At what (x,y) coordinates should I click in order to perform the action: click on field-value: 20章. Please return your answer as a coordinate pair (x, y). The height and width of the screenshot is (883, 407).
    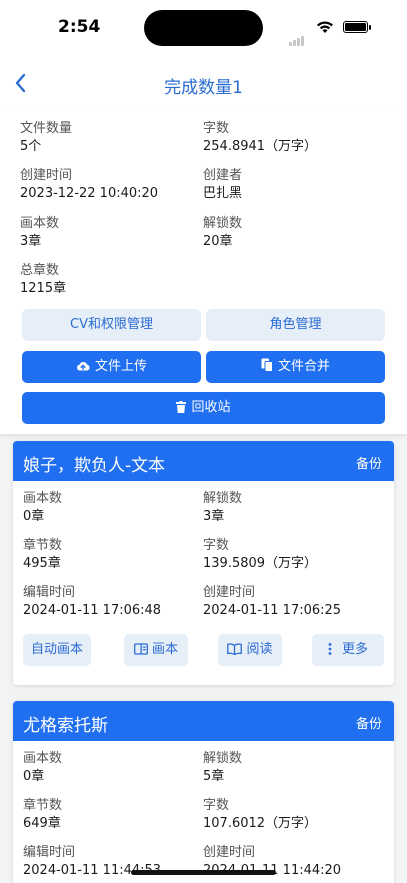
    Looking at the image, I should click on (218, 241).